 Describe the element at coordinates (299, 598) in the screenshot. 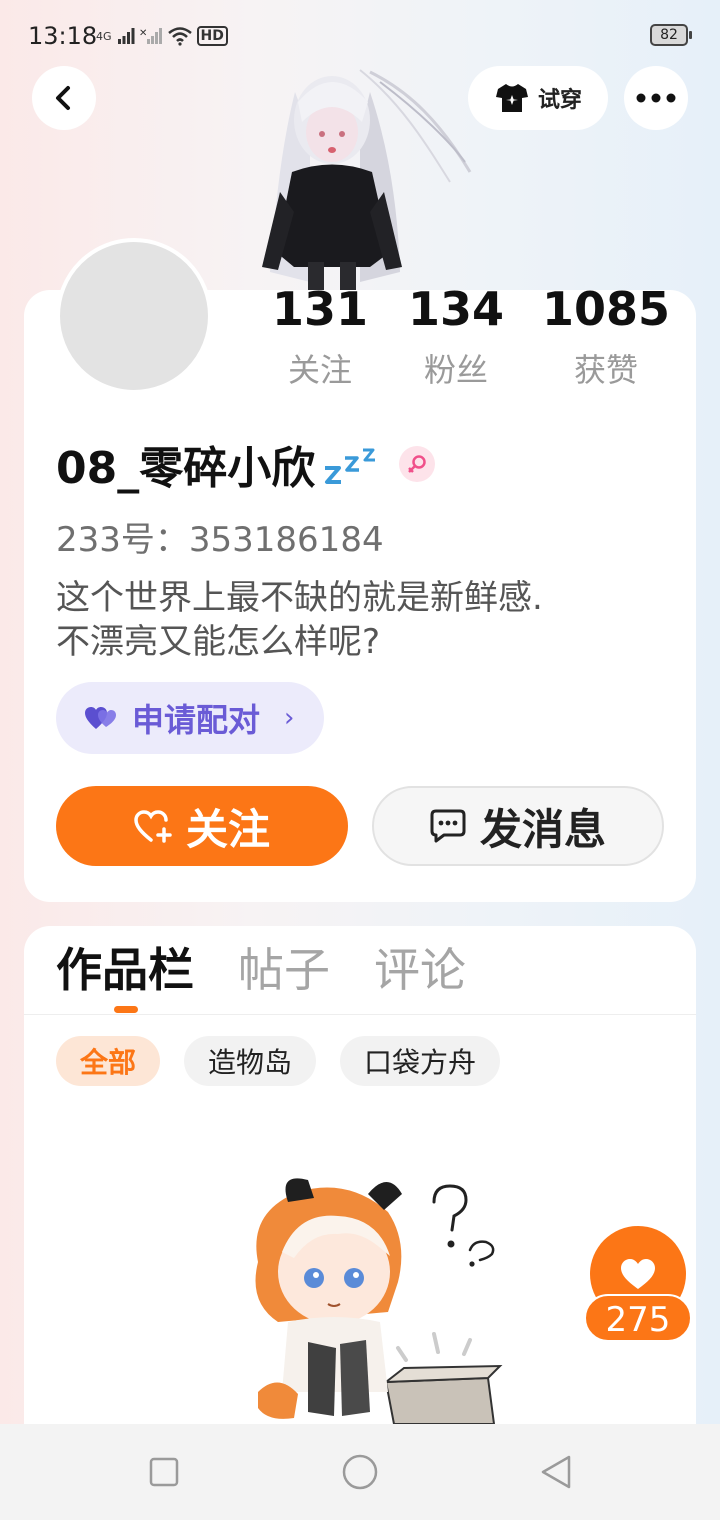

I see `bio-line-1: 这个世界上最不缺的就是新鲜感.` at that location.